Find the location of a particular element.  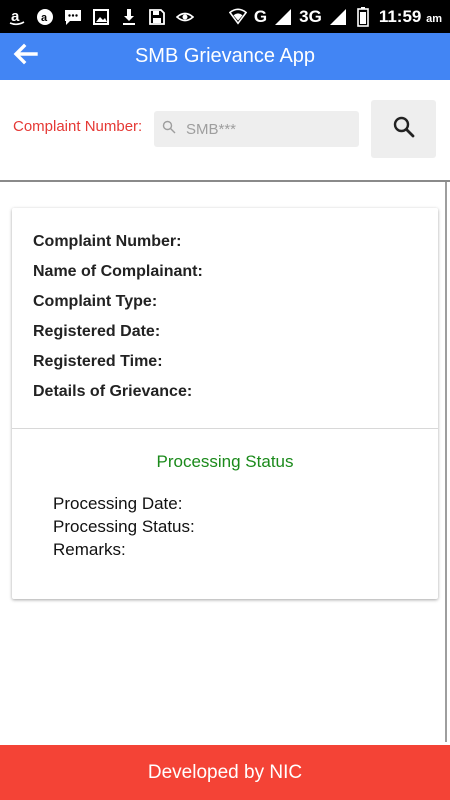

registered-date-detail: Registered Date: is located at coordinates (97, 331).